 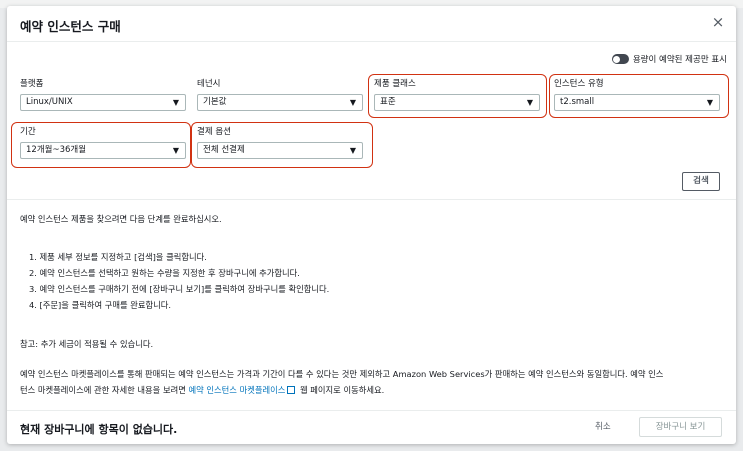 What do you see at coordinates (99, 429) in the screenshot?
I see `empty-cart-message: 현재 장바구니에 항목이 없습니다.` at bounding box center [99, 429].